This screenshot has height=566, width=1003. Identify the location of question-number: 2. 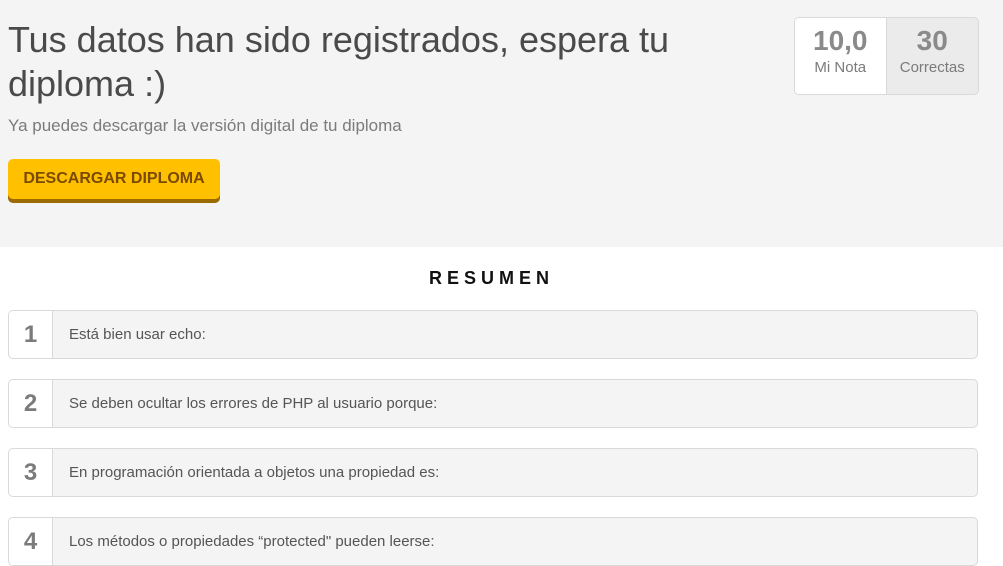
(31, 403).